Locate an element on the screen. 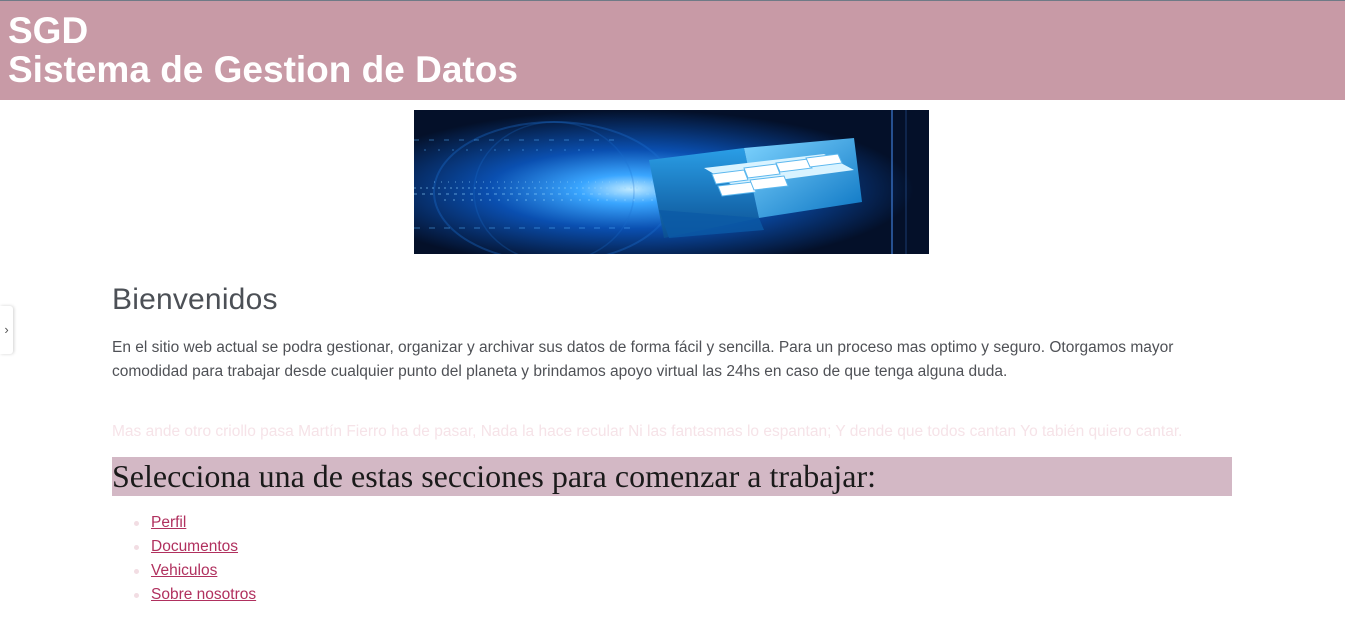  page-title: Bienvenidos is located at coordinates (195, 299).